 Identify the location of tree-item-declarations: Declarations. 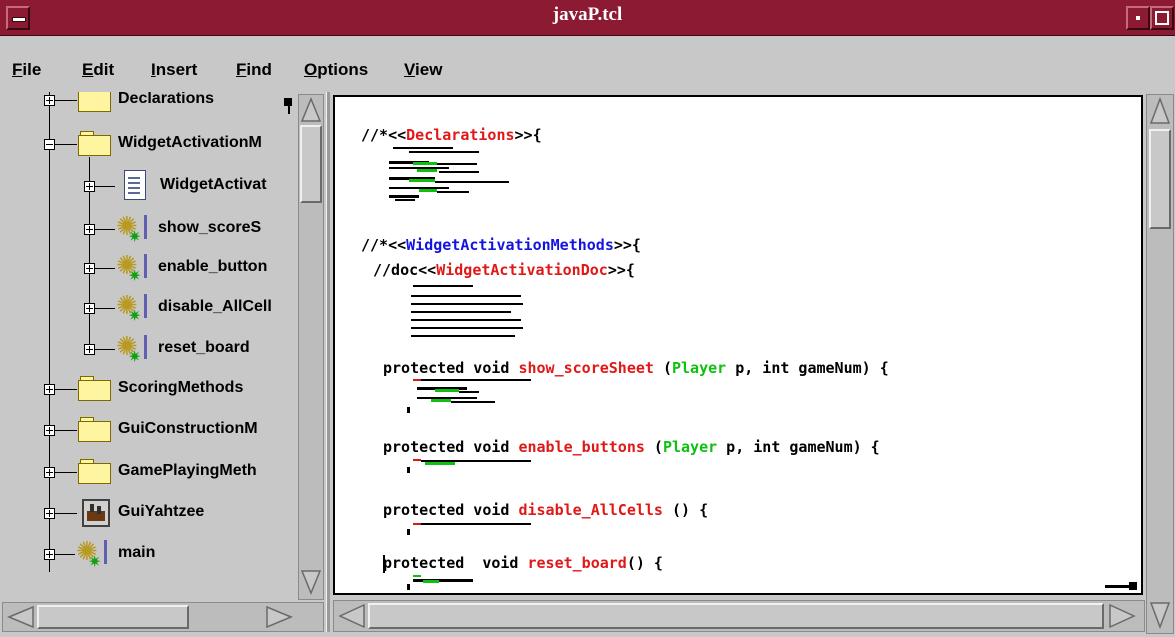
(166, 100).